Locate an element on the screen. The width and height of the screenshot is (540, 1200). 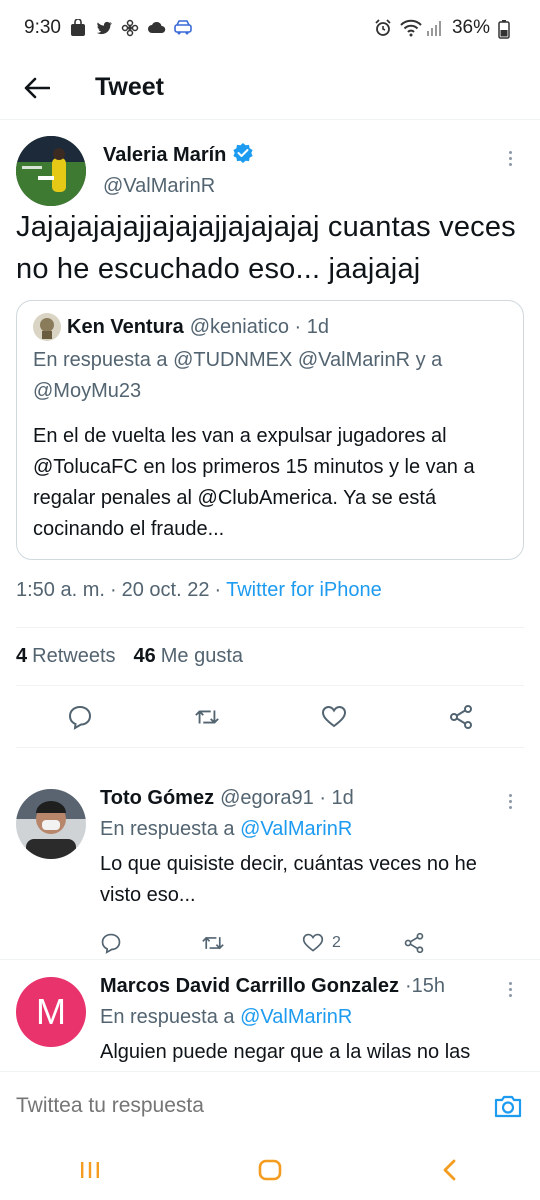
status-time: 9:30 is located at coordinates (42, 27).